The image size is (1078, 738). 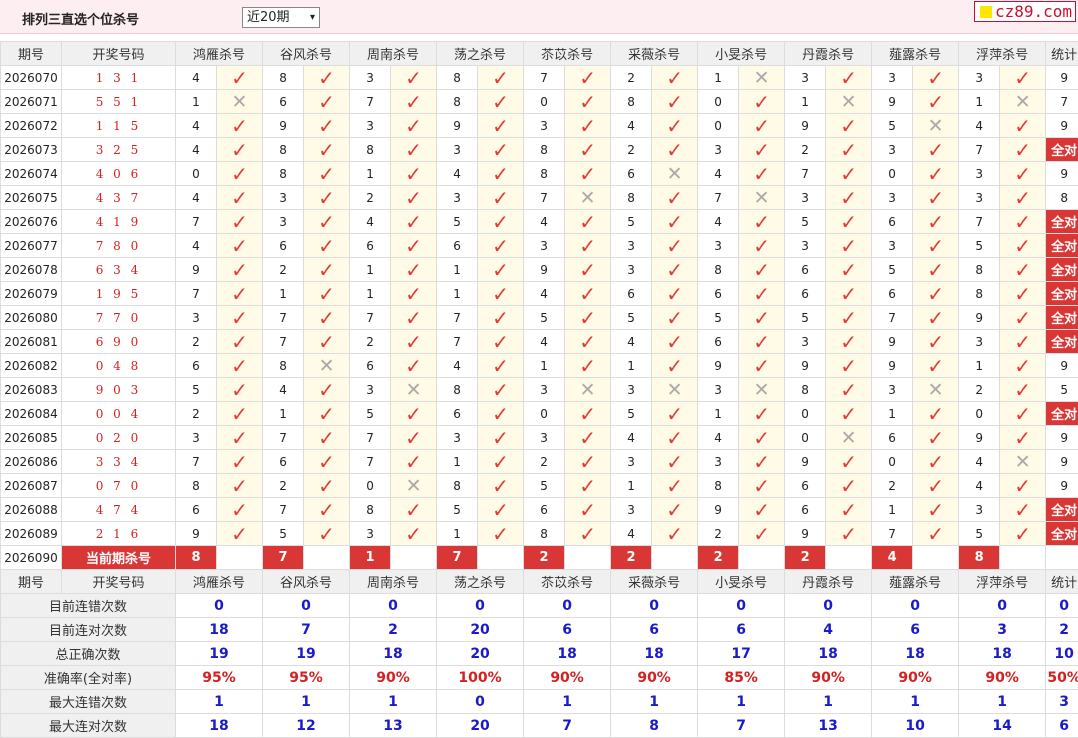 What do you see at coordinates (1002, 54) in the screenshot?
I see `col-header-expert: 浮萍杀号` at bounding box center [1002, 54].